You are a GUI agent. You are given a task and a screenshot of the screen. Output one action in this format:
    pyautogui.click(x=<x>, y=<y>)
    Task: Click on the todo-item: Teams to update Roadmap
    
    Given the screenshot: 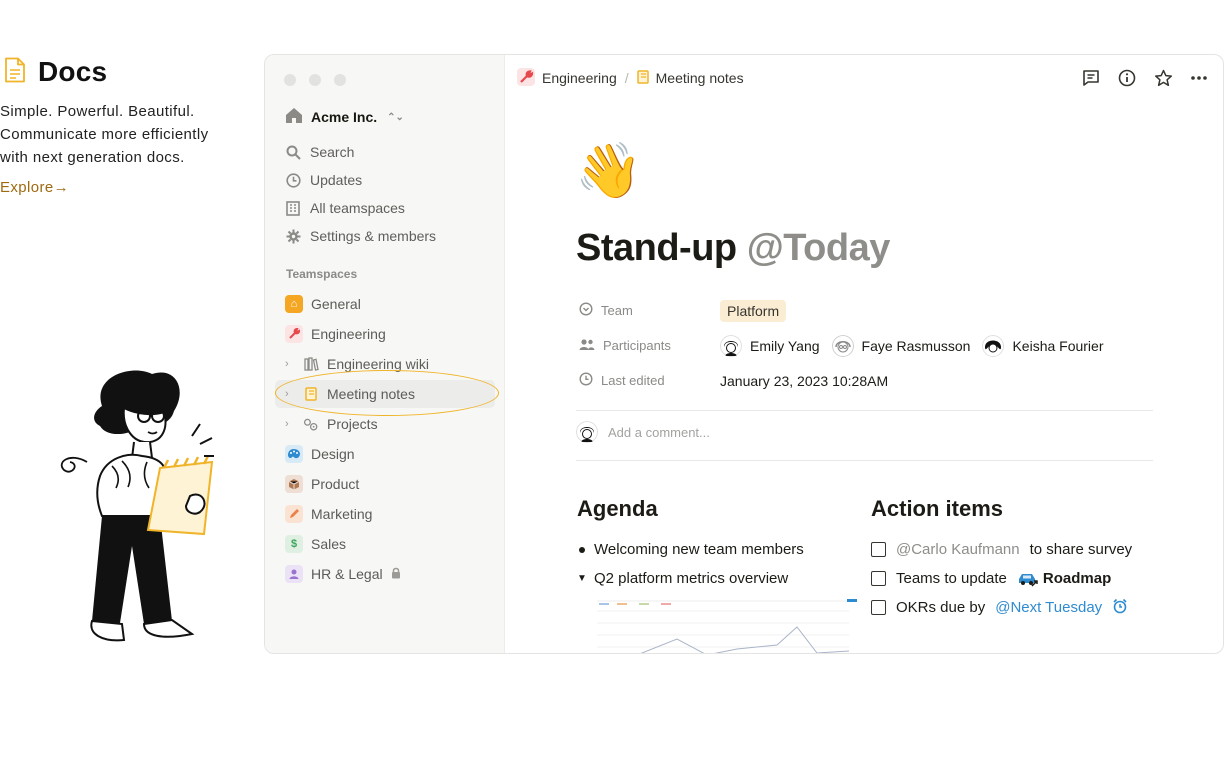 What is the action you would take?
    pyautogui.click(x=1001, y=578)
    